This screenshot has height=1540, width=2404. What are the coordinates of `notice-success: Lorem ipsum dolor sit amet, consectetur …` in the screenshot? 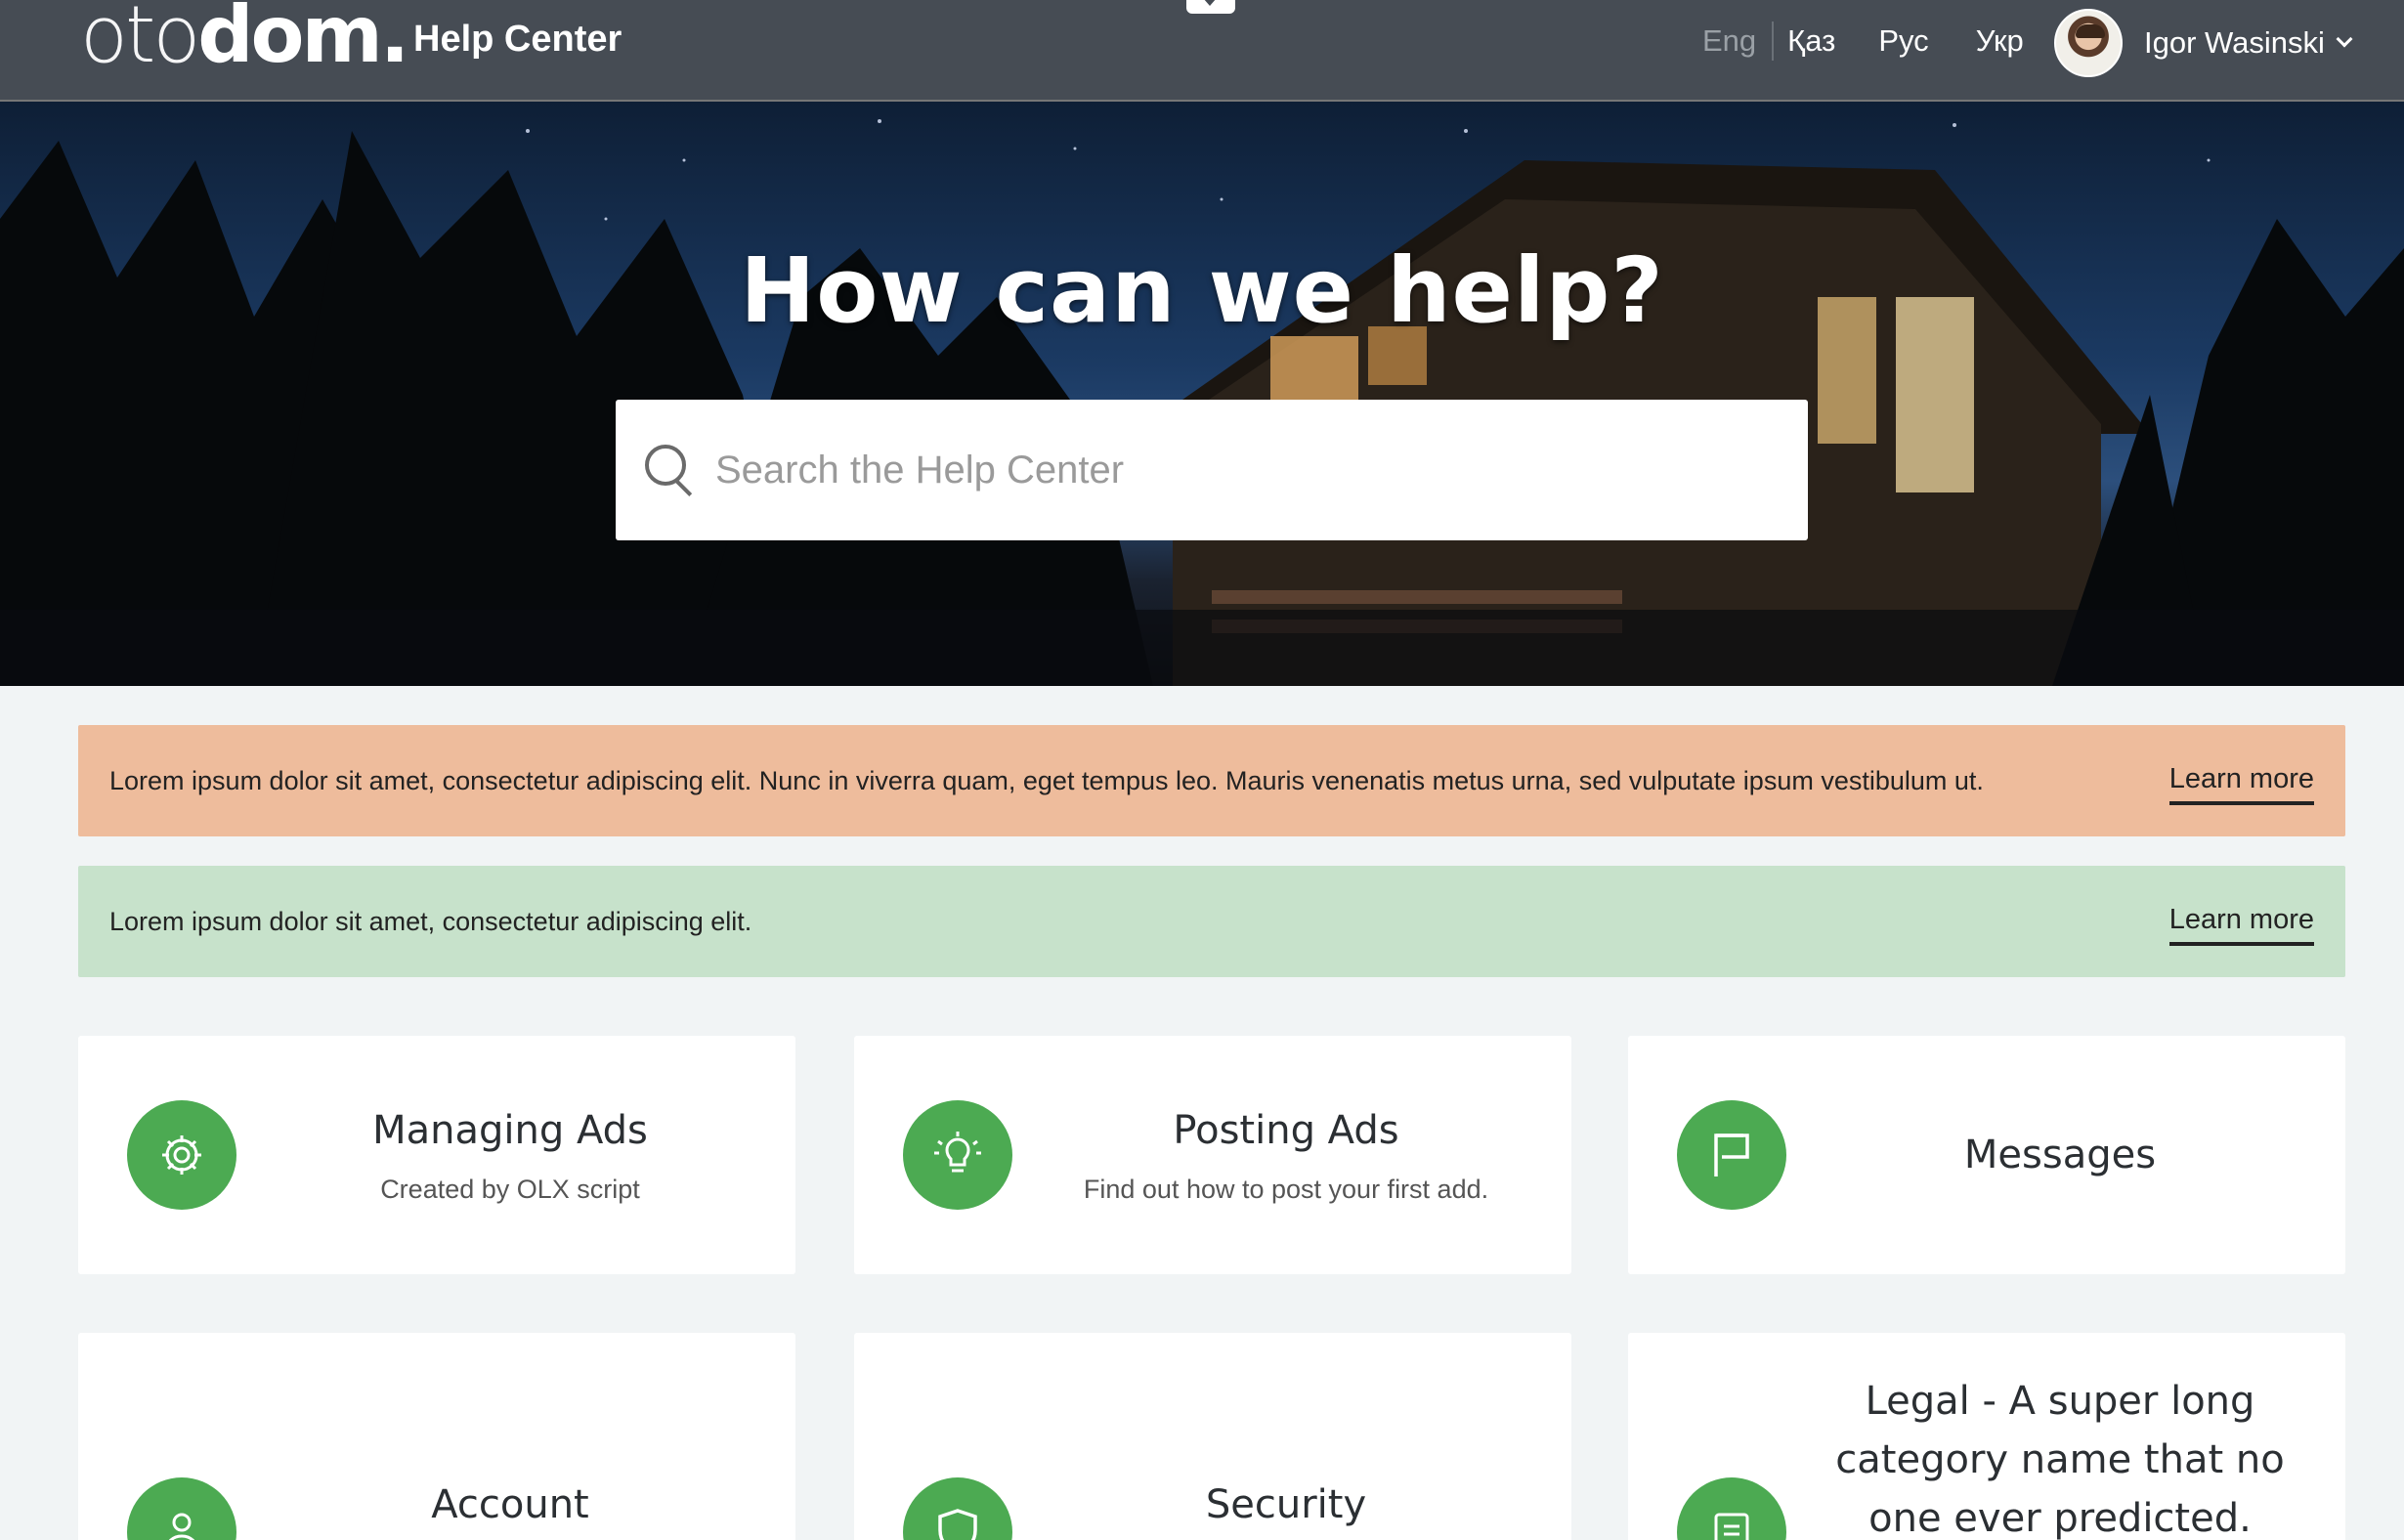 It's located at (1211, 921).